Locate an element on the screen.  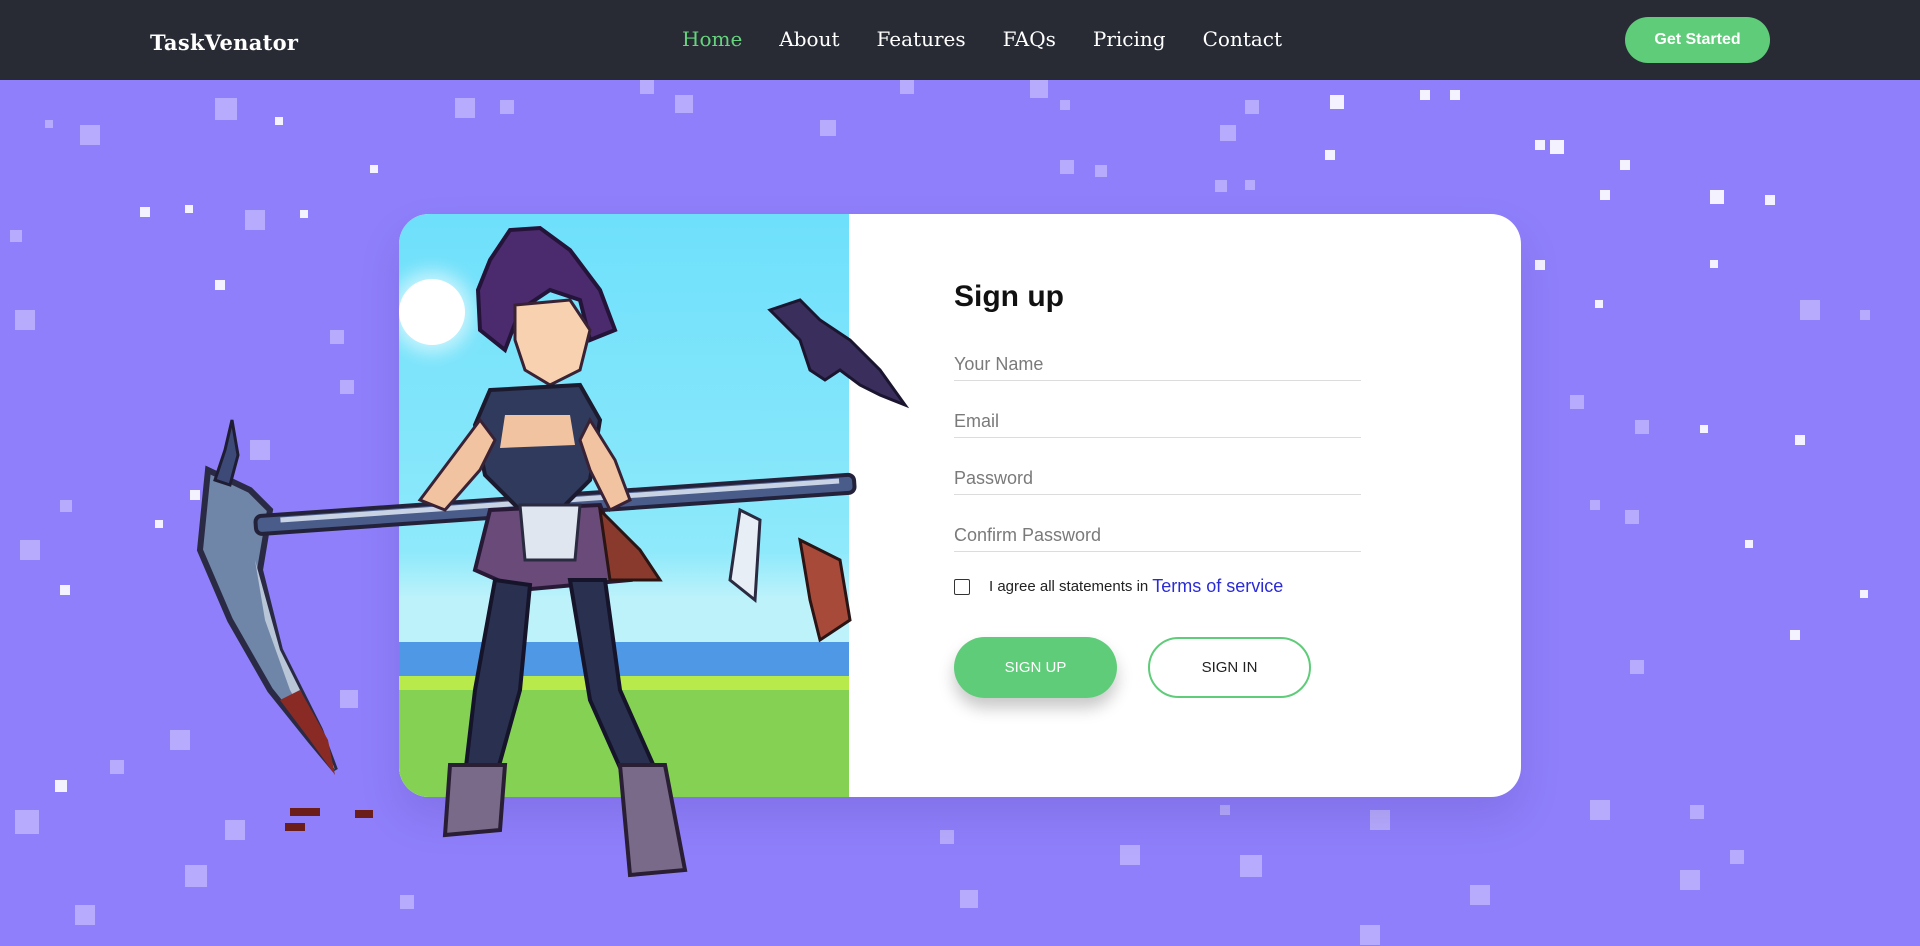
character-left-arm is located at coordinates (457, 464).